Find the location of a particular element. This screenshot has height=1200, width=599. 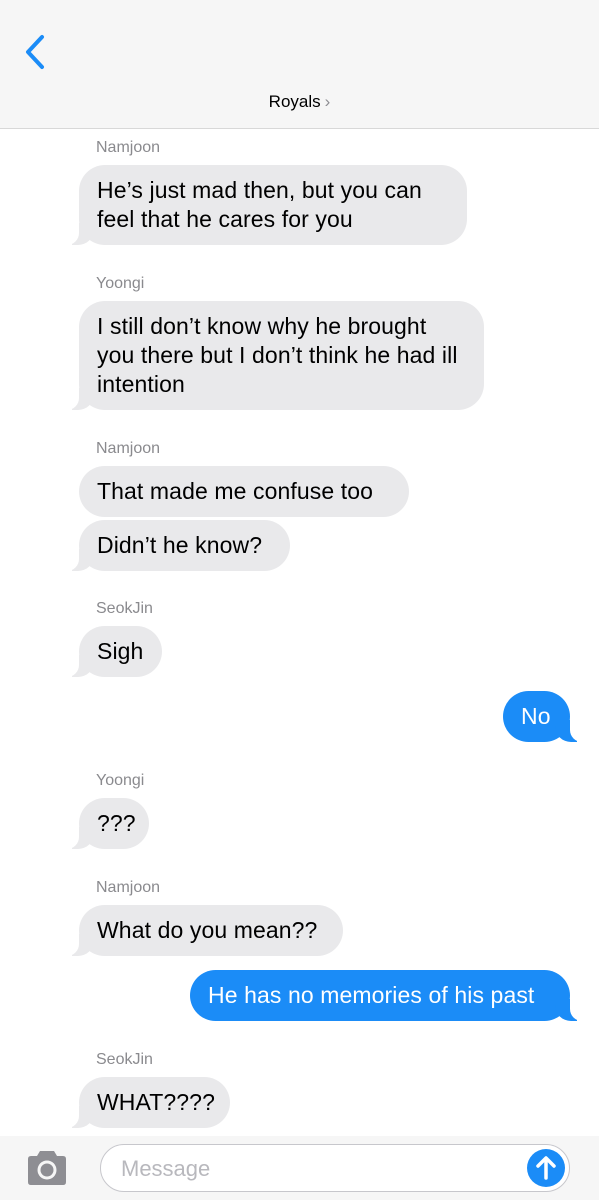

group-avatars is located at coordinates (301, 58).